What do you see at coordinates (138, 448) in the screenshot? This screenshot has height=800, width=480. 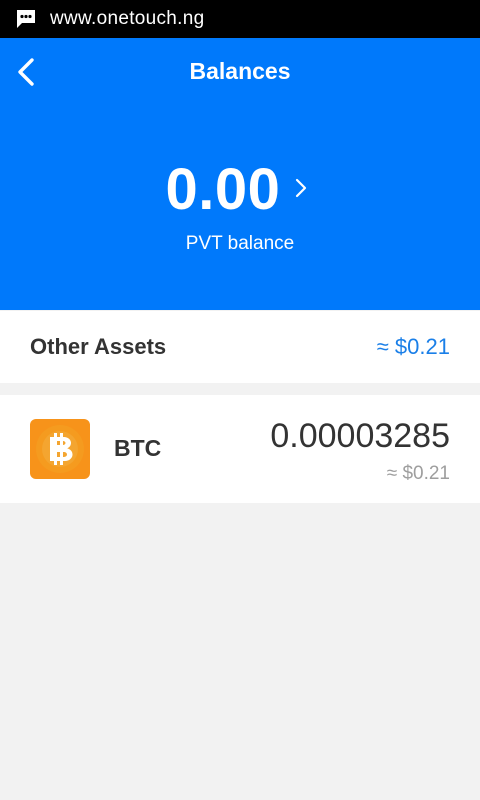 I see `asset-symbol: BTC` at bounding box center [138, 448].